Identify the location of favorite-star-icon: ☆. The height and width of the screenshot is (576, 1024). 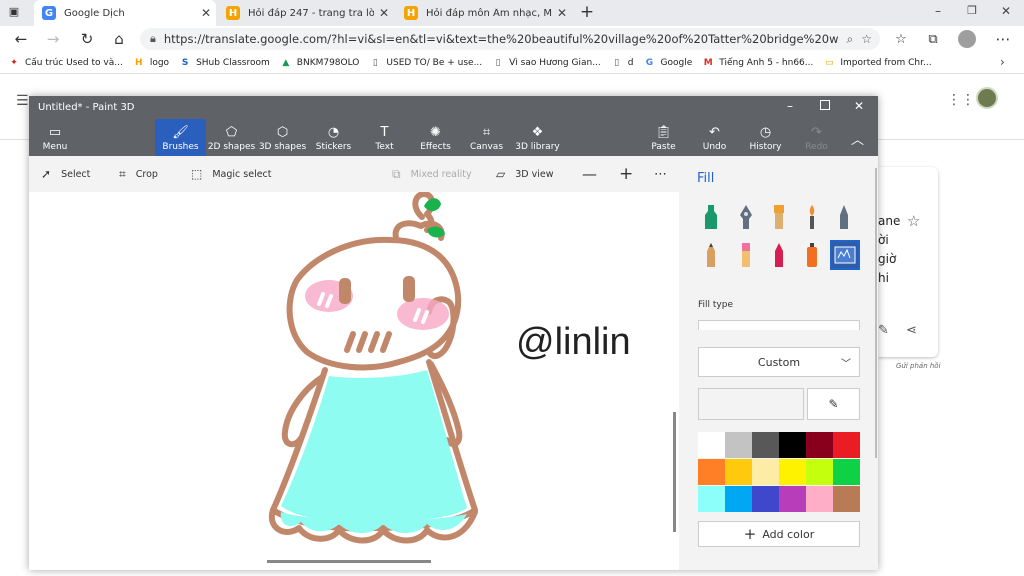
(866, 39).